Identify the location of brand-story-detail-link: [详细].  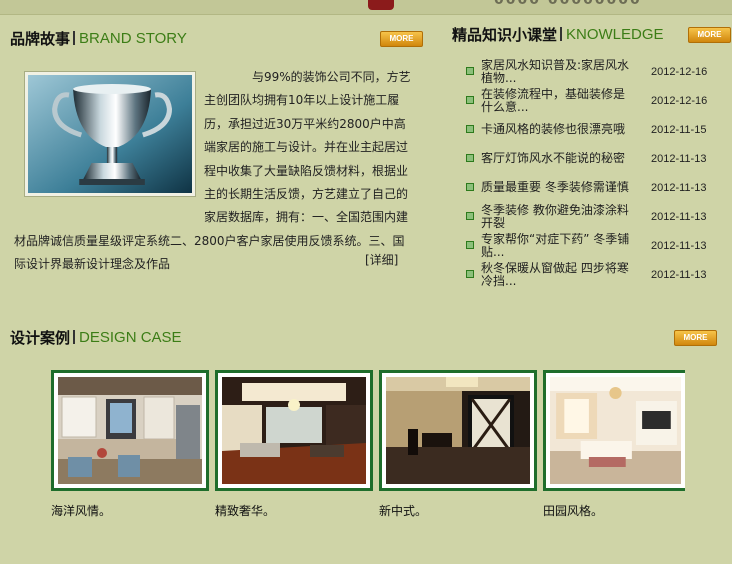
(381, 259).